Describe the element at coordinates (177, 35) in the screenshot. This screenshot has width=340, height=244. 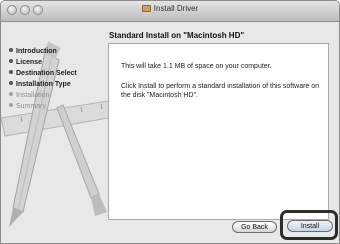
I see `page-title: Standard Install on "Macintosh HD"` at that location.